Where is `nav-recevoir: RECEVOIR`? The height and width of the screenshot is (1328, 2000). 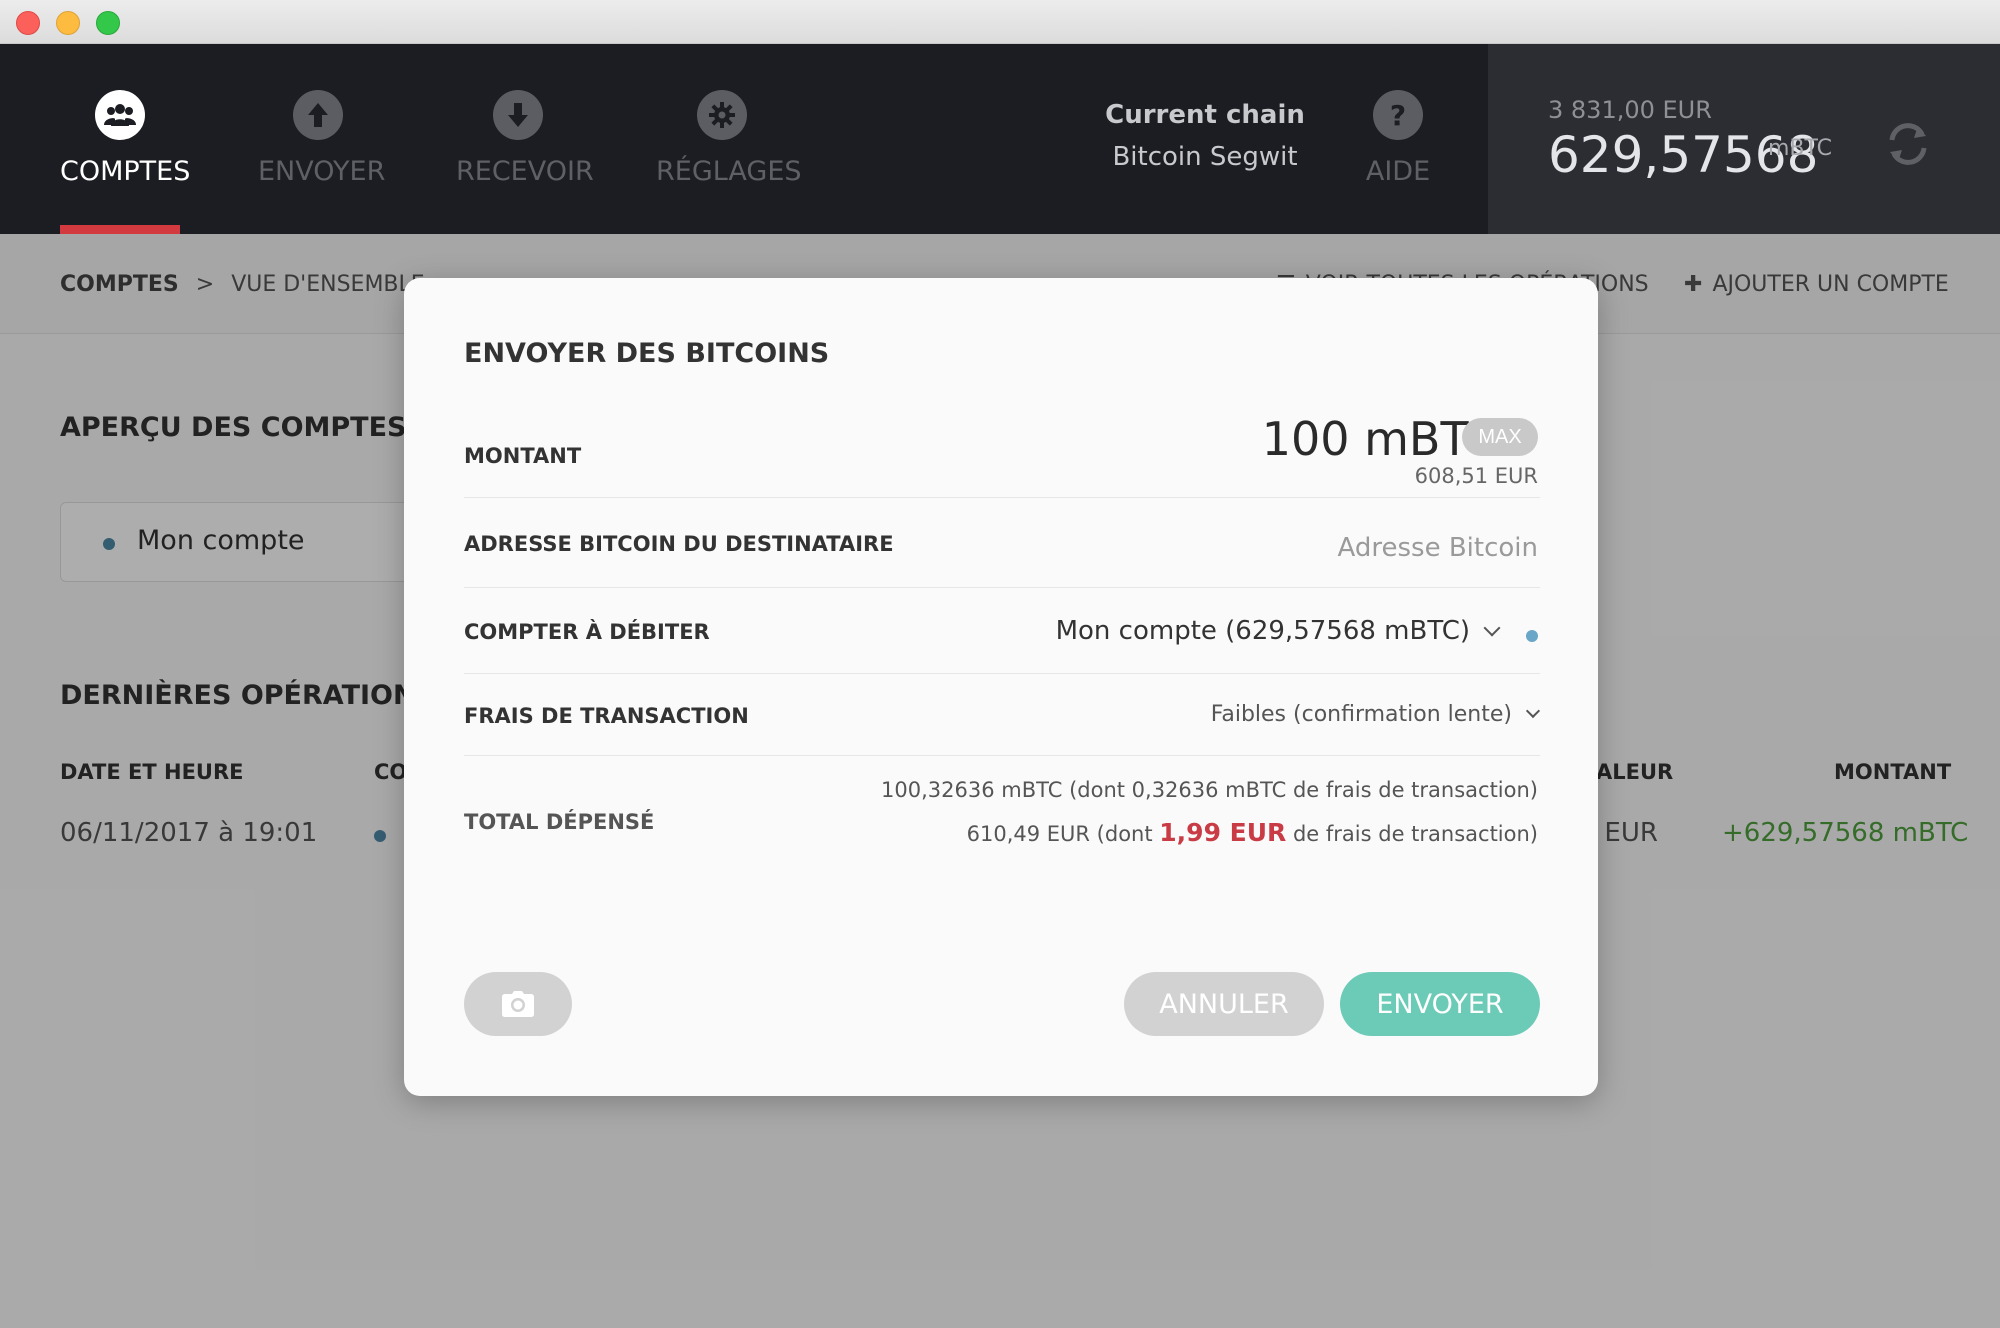
nav-recevoir: RECEVOIR is located at coordinates (525, 139).